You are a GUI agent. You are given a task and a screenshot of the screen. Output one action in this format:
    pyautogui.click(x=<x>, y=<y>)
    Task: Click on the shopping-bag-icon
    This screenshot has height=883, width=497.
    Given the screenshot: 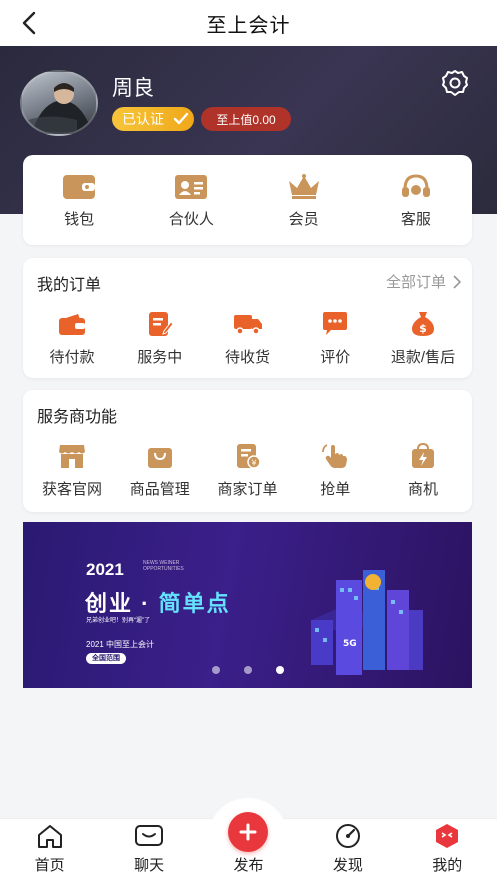 What is the action you would take?
    pyautogui.click(x=160, y=456)
    